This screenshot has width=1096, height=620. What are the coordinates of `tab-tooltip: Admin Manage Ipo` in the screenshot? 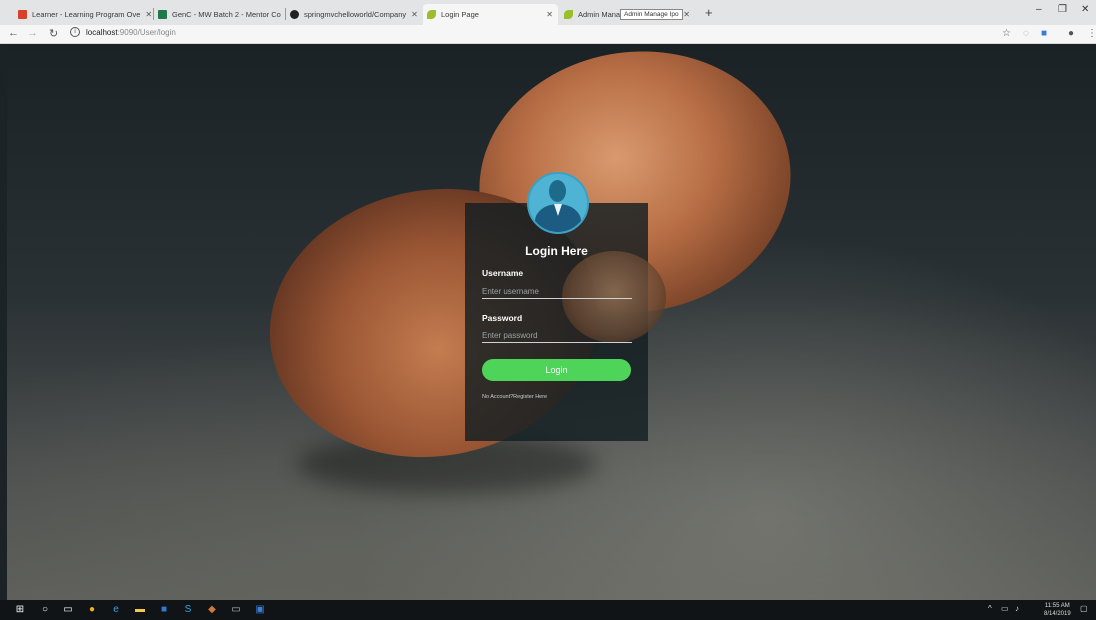 It's located at (651, 14).